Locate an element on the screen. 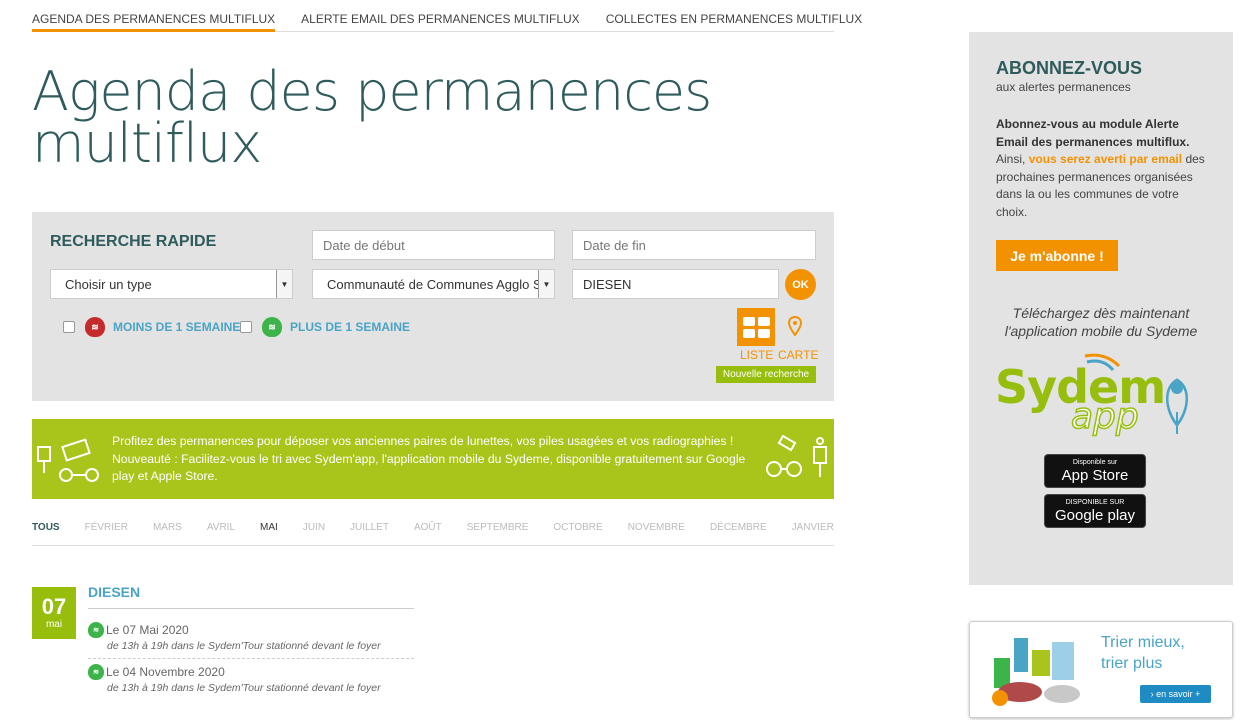 The width and height of the screenshot is (1248, 720). download-line2: l'application mobile du Sydeme is located at coordinates (1101, 331).